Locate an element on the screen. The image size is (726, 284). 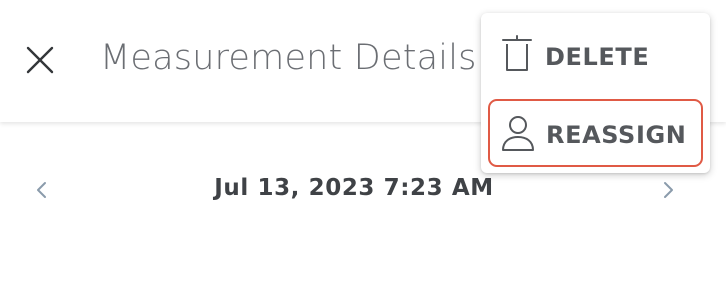
measurement-date: Jul 13, 2023 7:23 AM is located at coordinates (354, 188).